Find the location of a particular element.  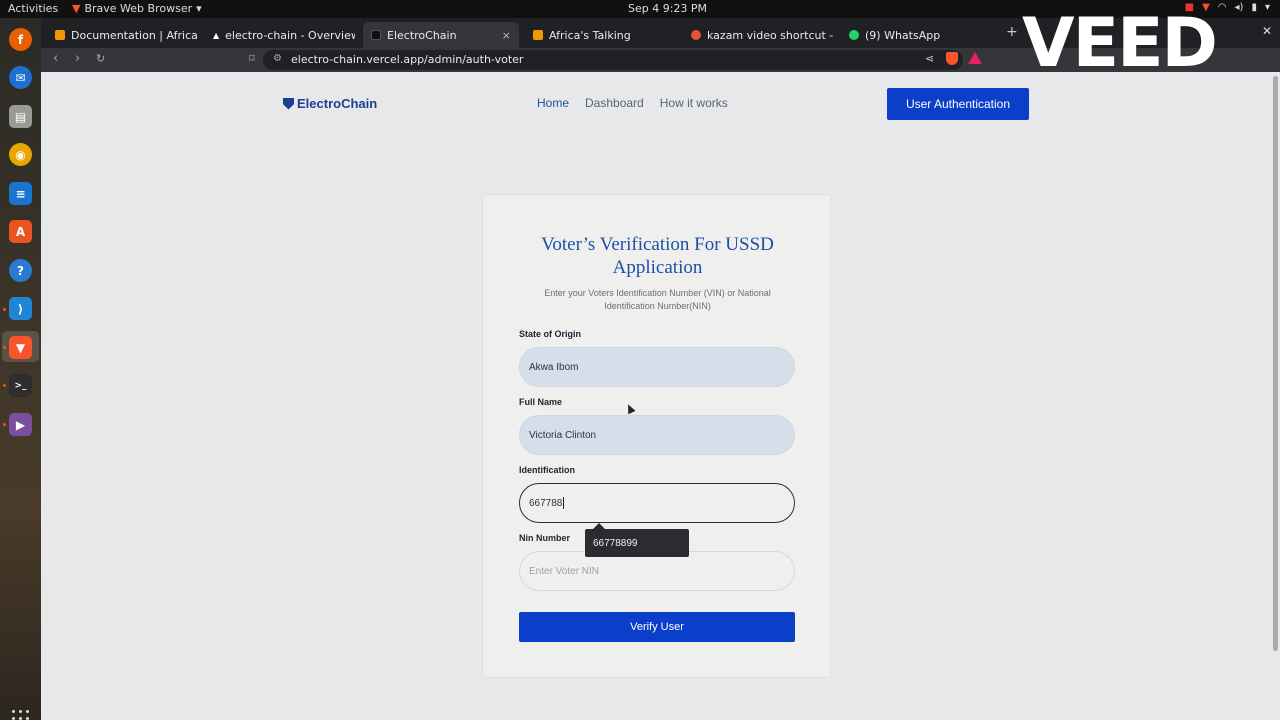

tab-kazam: kazam video shortcut - Brave is located at coordinates (758, 35).